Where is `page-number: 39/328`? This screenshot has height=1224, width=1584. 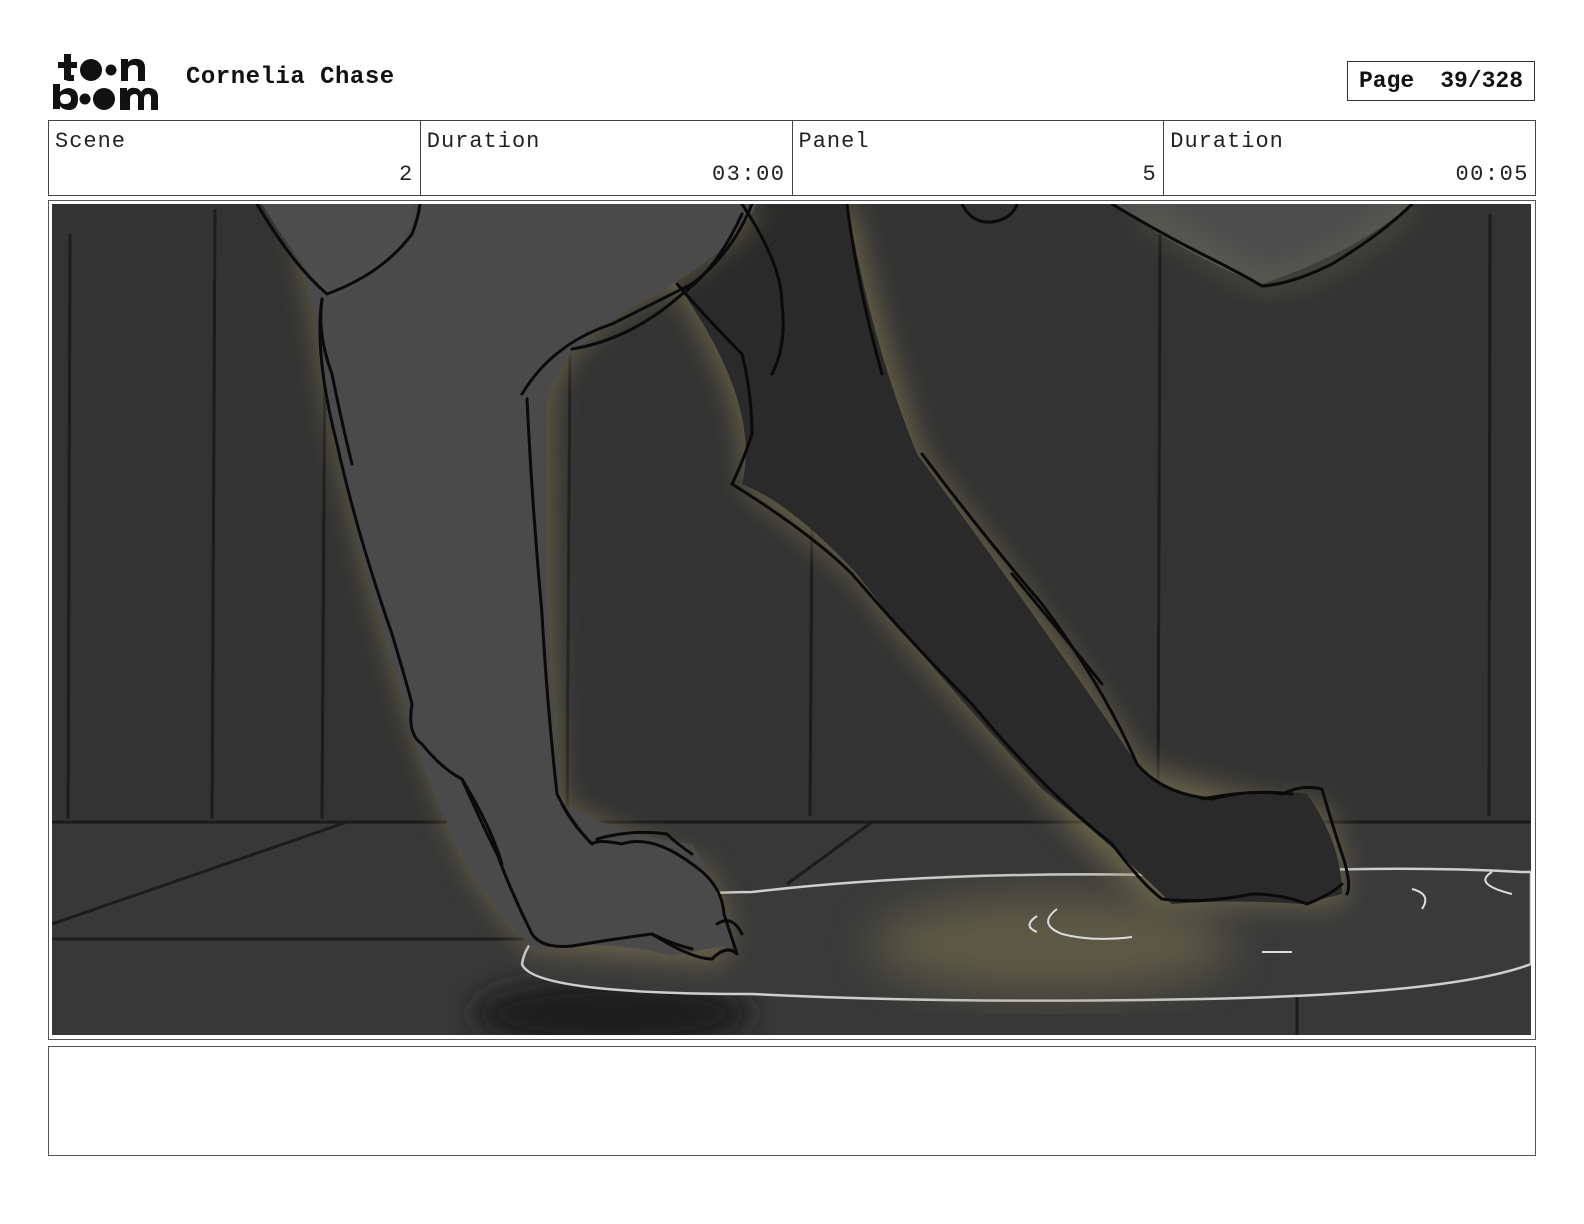
page-number: 39/328 is located at coordinates (1482, 81).